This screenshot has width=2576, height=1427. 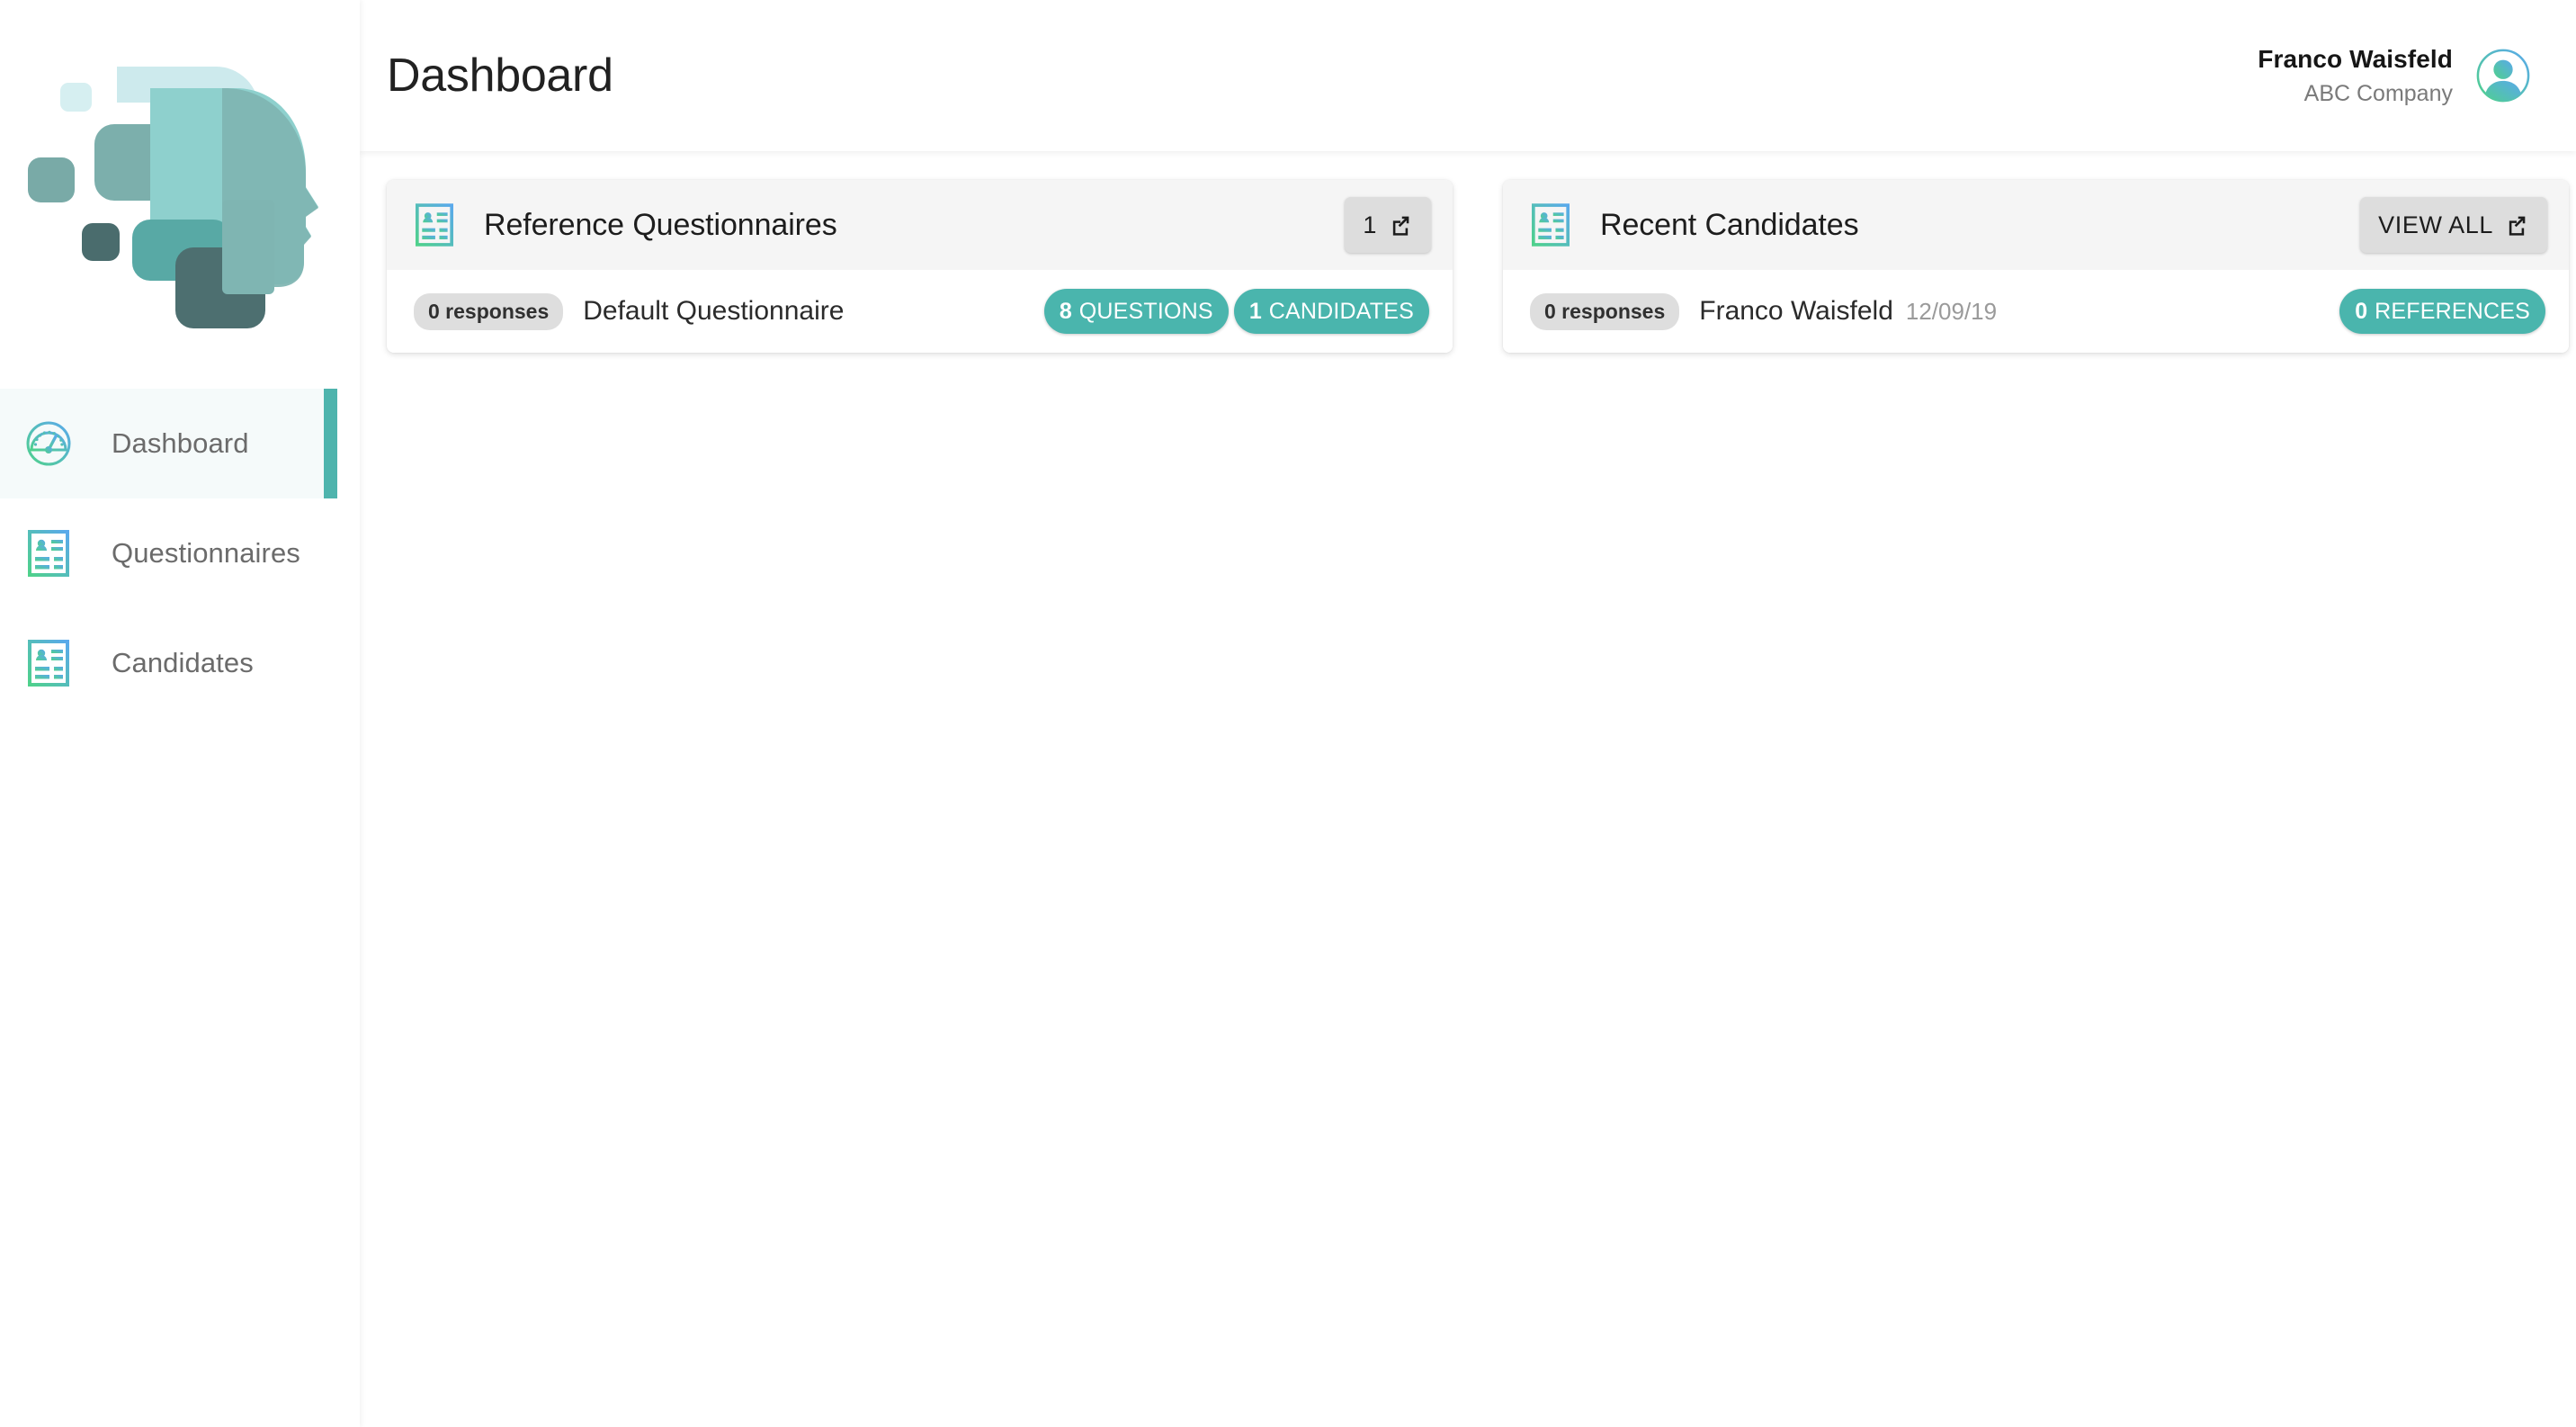 What do you see at coordinates (1145, 311) in the screenshot?
I see `badge-label: QUESTIONS` at bounding box center [1145, 311].